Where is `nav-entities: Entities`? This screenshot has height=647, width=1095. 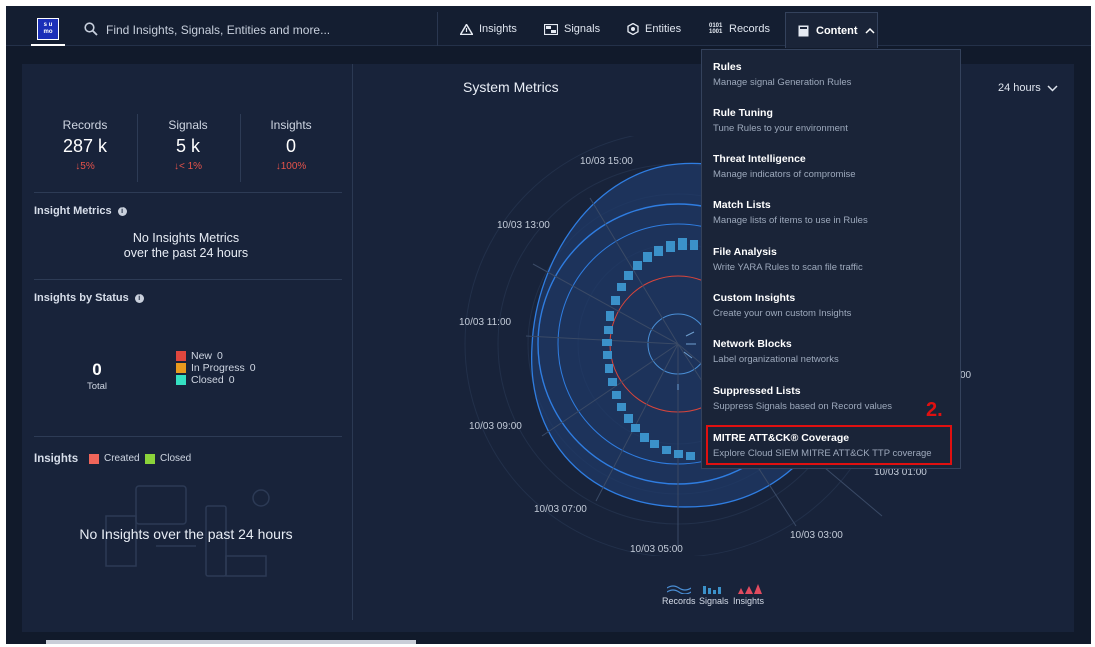
nav-entities: Entities is located at coordinates (654, 29).